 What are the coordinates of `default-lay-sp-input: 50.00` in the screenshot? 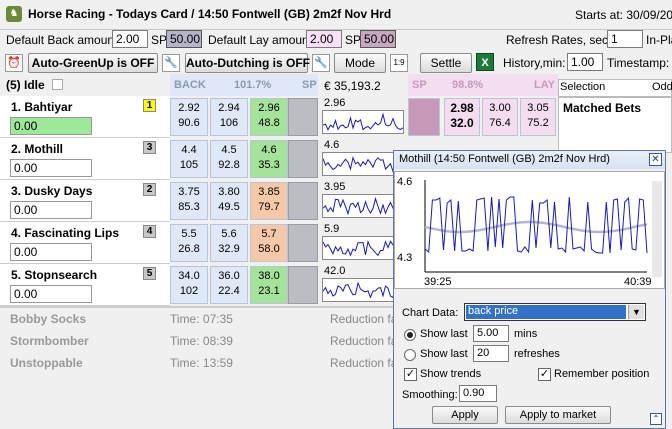 It's located at (378, 39).